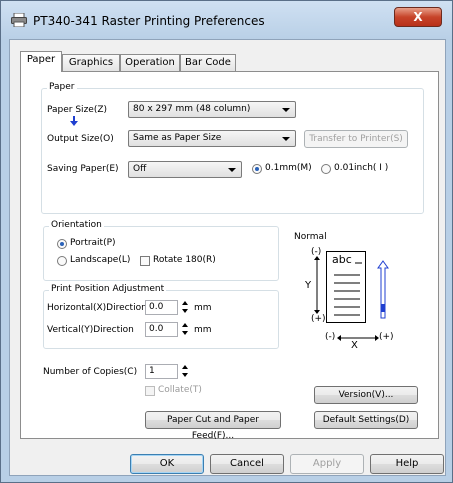  I want to click on close-button: X, so click(418, 17).